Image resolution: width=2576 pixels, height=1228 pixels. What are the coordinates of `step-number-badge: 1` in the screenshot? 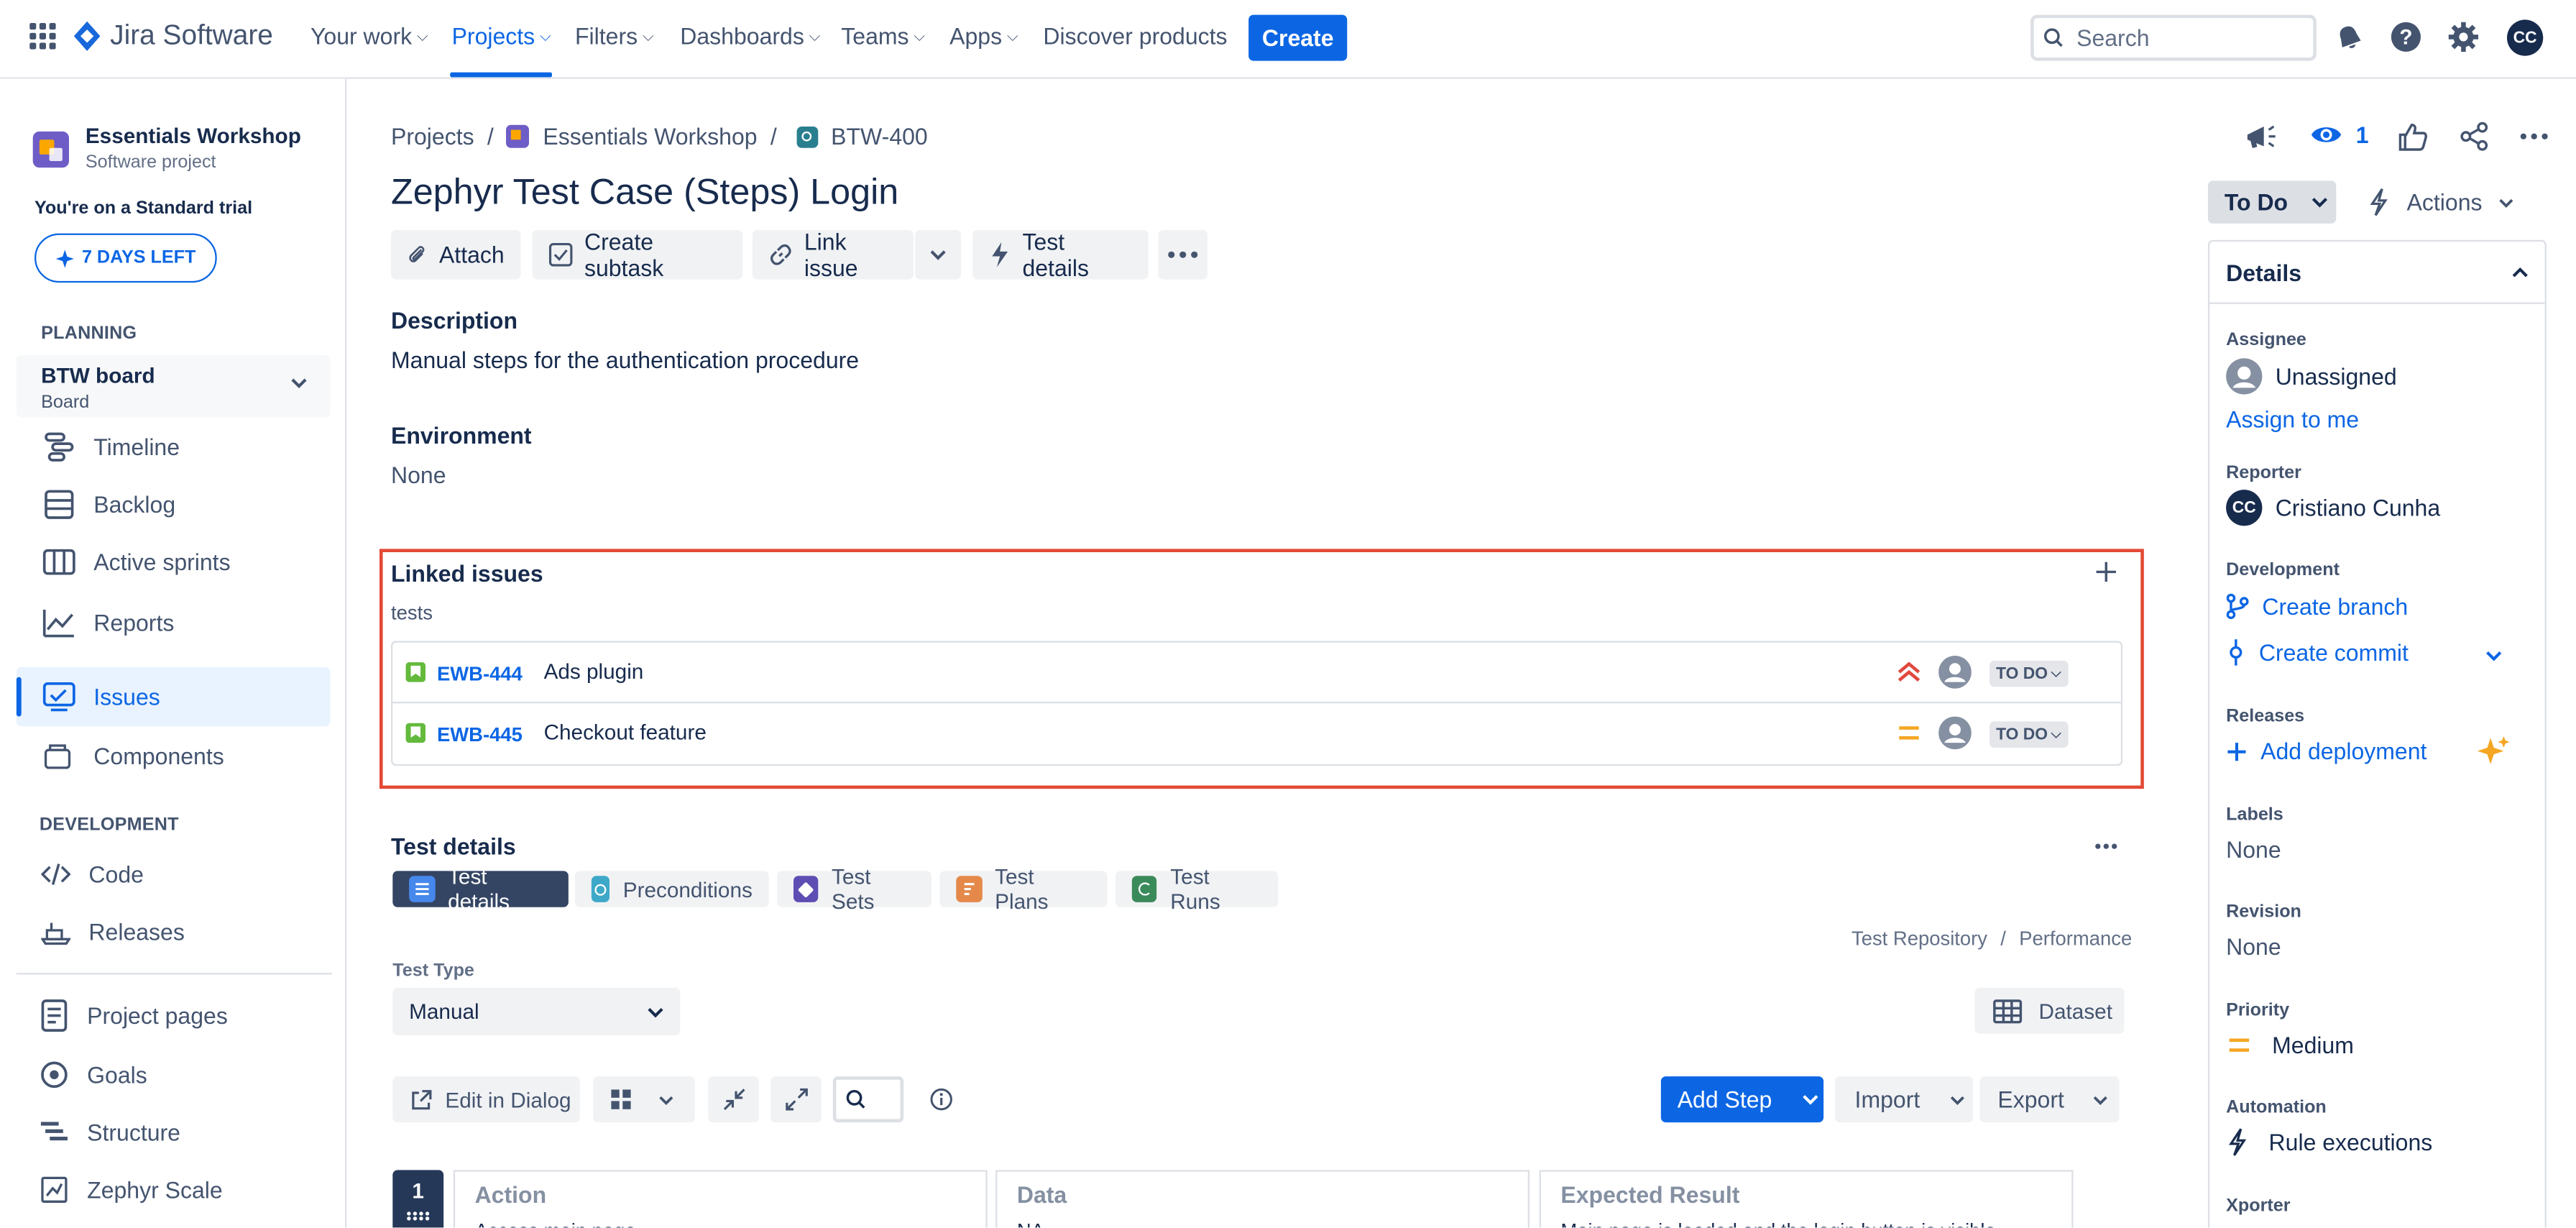 It's located at (418, 1199).